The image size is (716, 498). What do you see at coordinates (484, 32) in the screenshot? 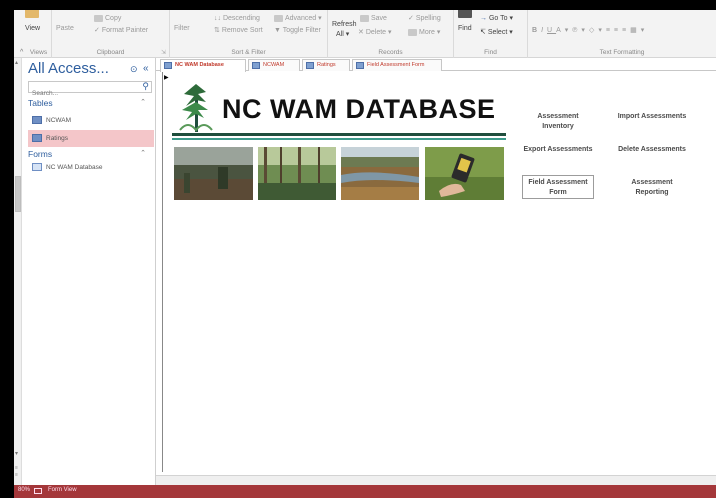
I see `cursor-icon: ↸` at bounding box center [484, 32].